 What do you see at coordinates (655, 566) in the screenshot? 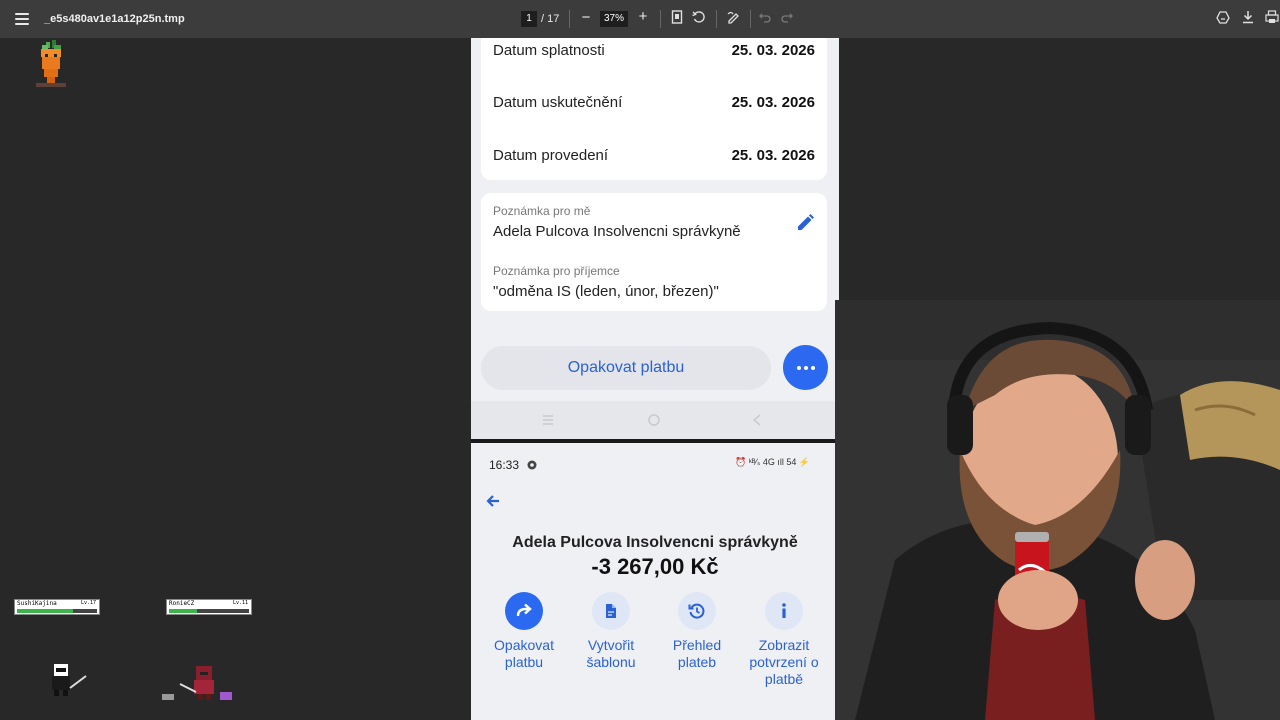
I see `payment-amount: -3 267,00 Kč` at bounding box center [655, 566].